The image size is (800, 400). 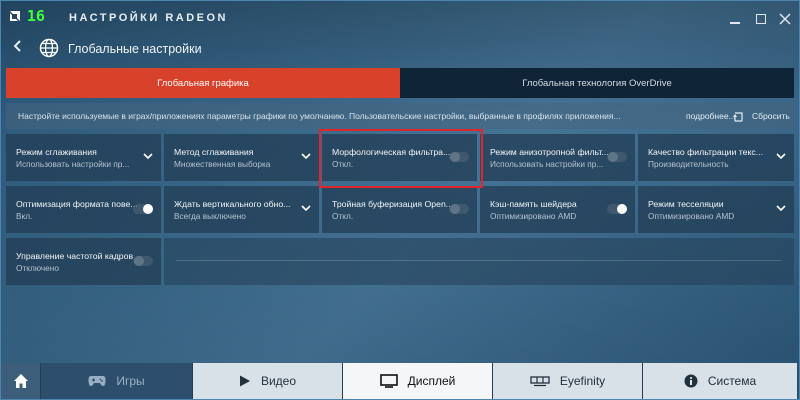 I want to click on nav-system: Система, so click(x=720, y=381).